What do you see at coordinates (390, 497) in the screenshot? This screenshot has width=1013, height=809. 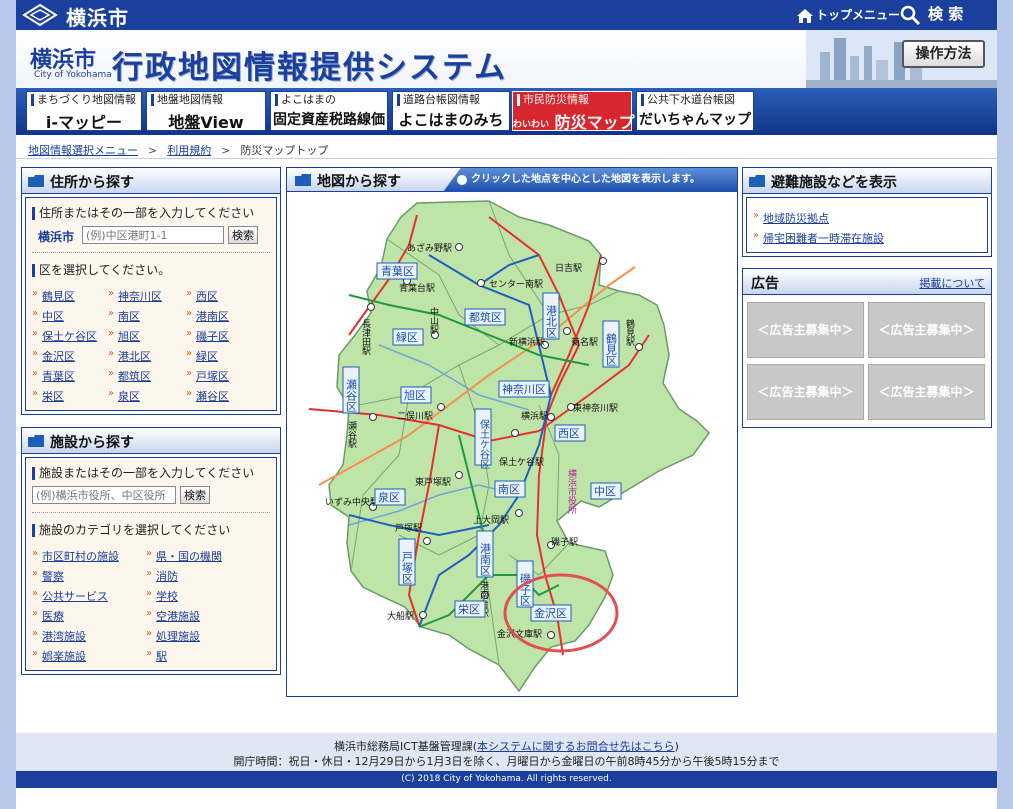 I see `ward-label-izumi: 泉区` at bounding box center [390, 497].